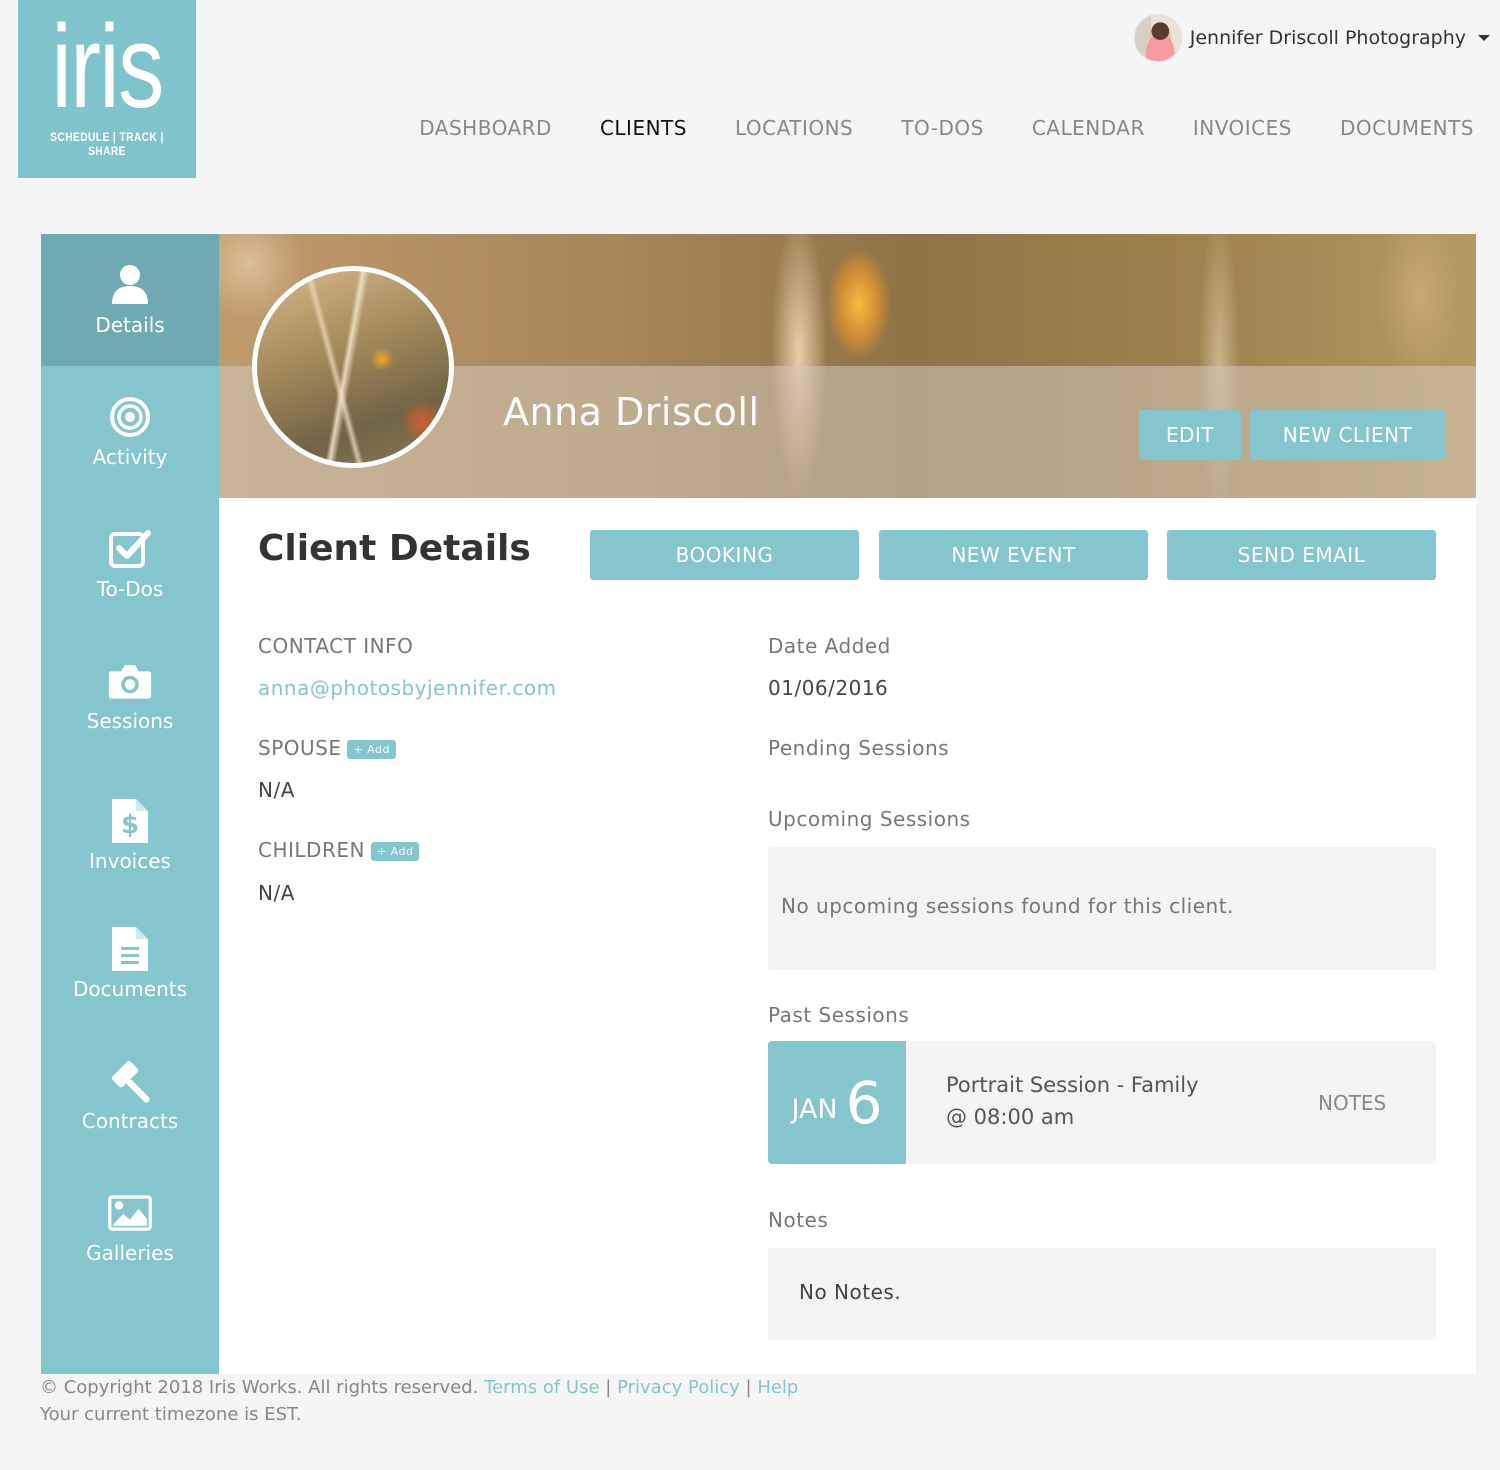  Describe the element at coordinates (395, 851) in the screenshot. I see `add-children-button: + Add` at that location.